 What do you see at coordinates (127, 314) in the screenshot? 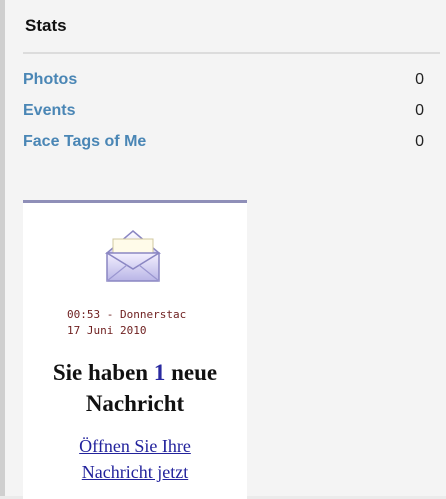
I see `ad-time-line: 00:53 - Donnerstac` at bounding box center [127, 314].